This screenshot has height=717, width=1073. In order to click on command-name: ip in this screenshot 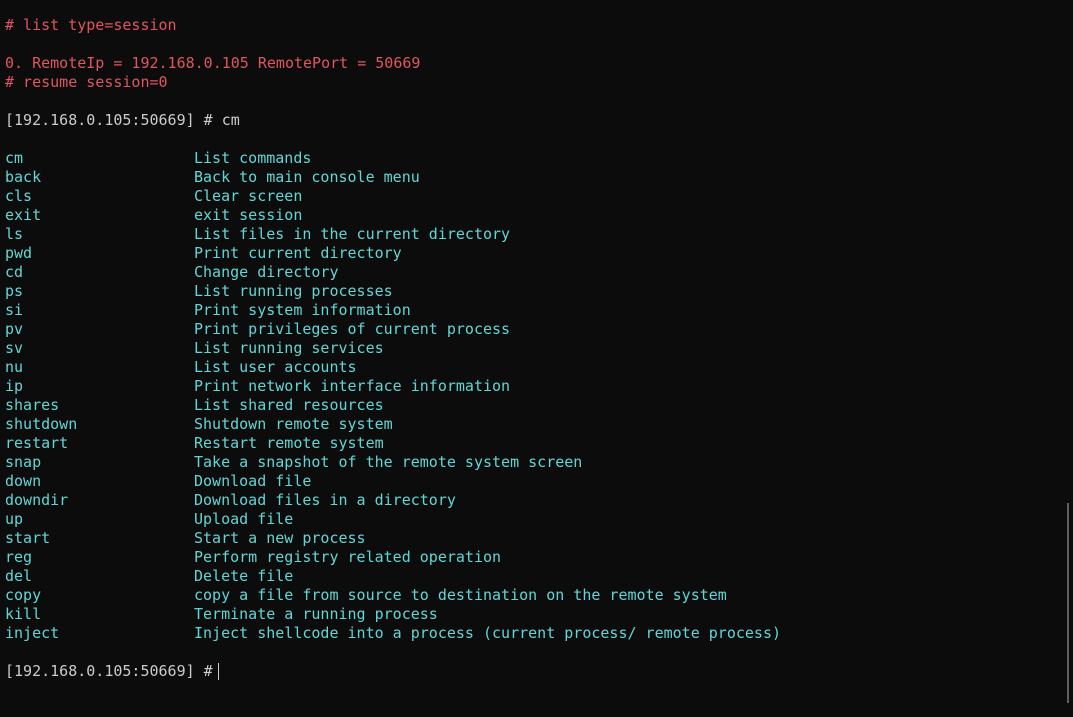, I will do `click(14, 386)`.